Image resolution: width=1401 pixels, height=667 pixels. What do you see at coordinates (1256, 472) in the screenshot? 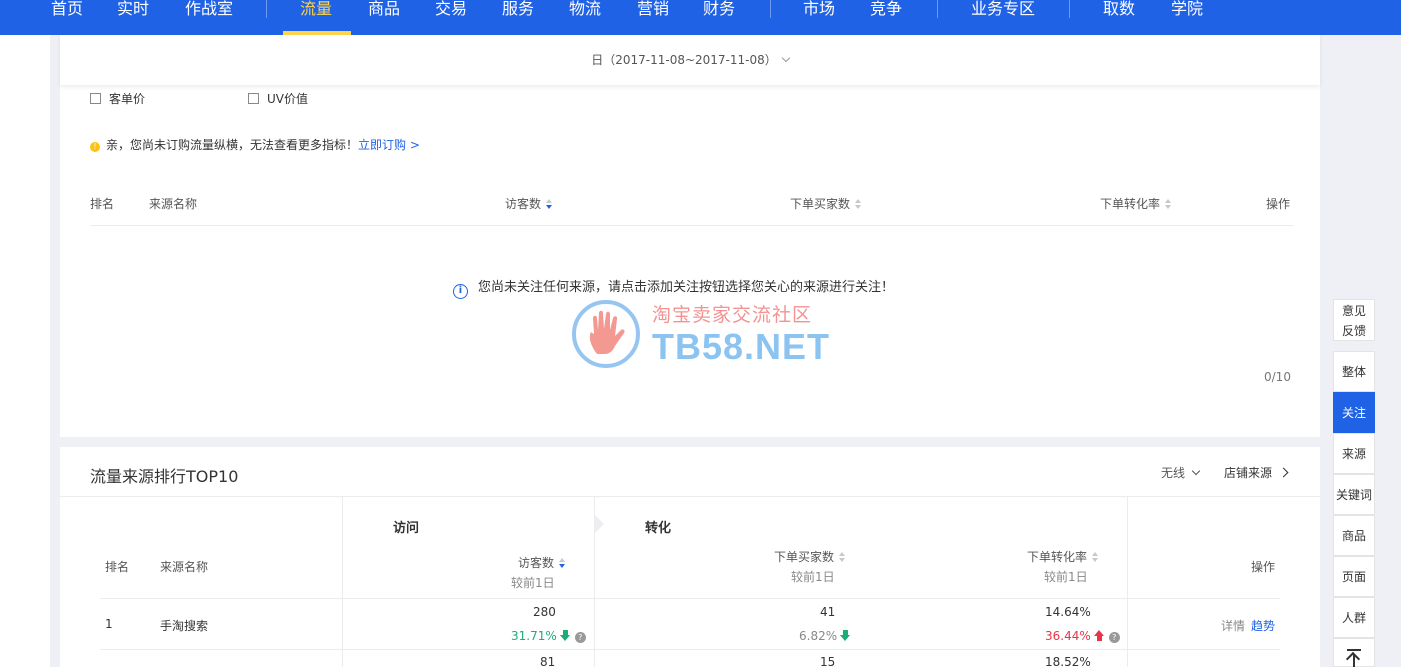
I see `shop-source-link: 店铺来源` at bounding box center [1256, 472].